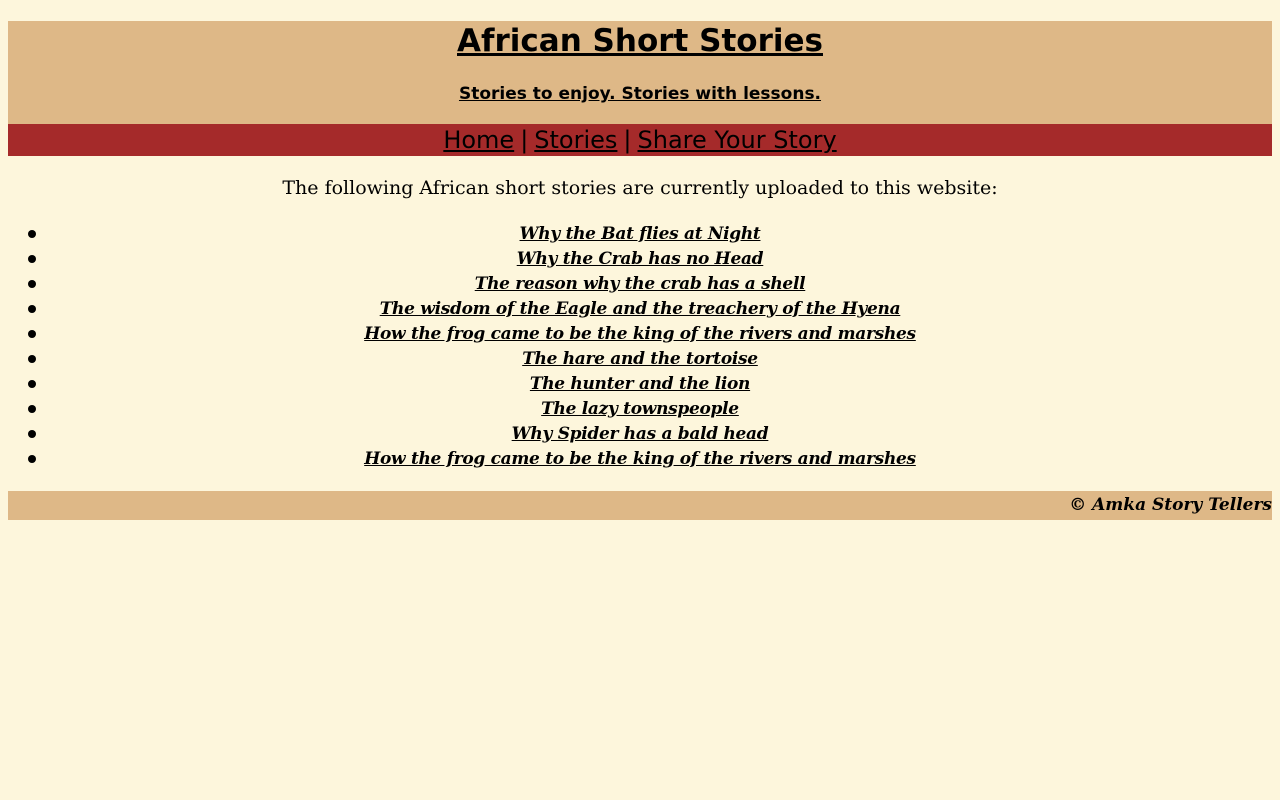  I want to click on copyright-text: © Amka Story Tellers, so click(1170, 505).